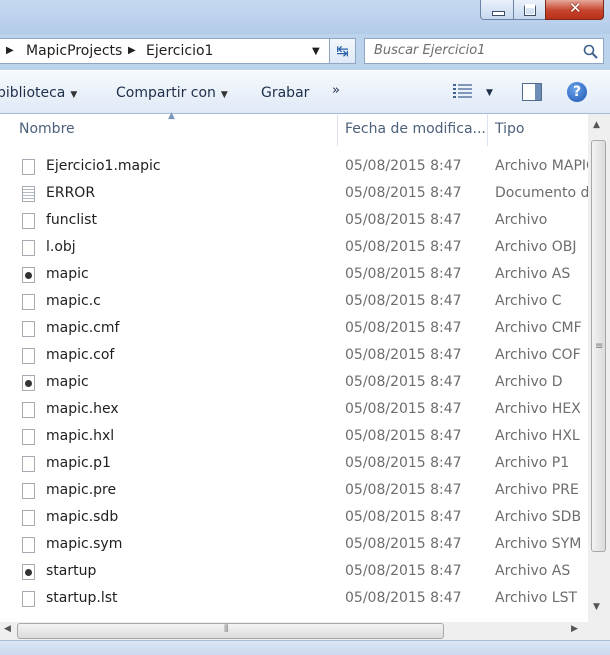 This screenshot has height=655, width=610. Describe the element at coordinates (73, 301) in the screenshot. I see `file-name: mapic.c` at that location.